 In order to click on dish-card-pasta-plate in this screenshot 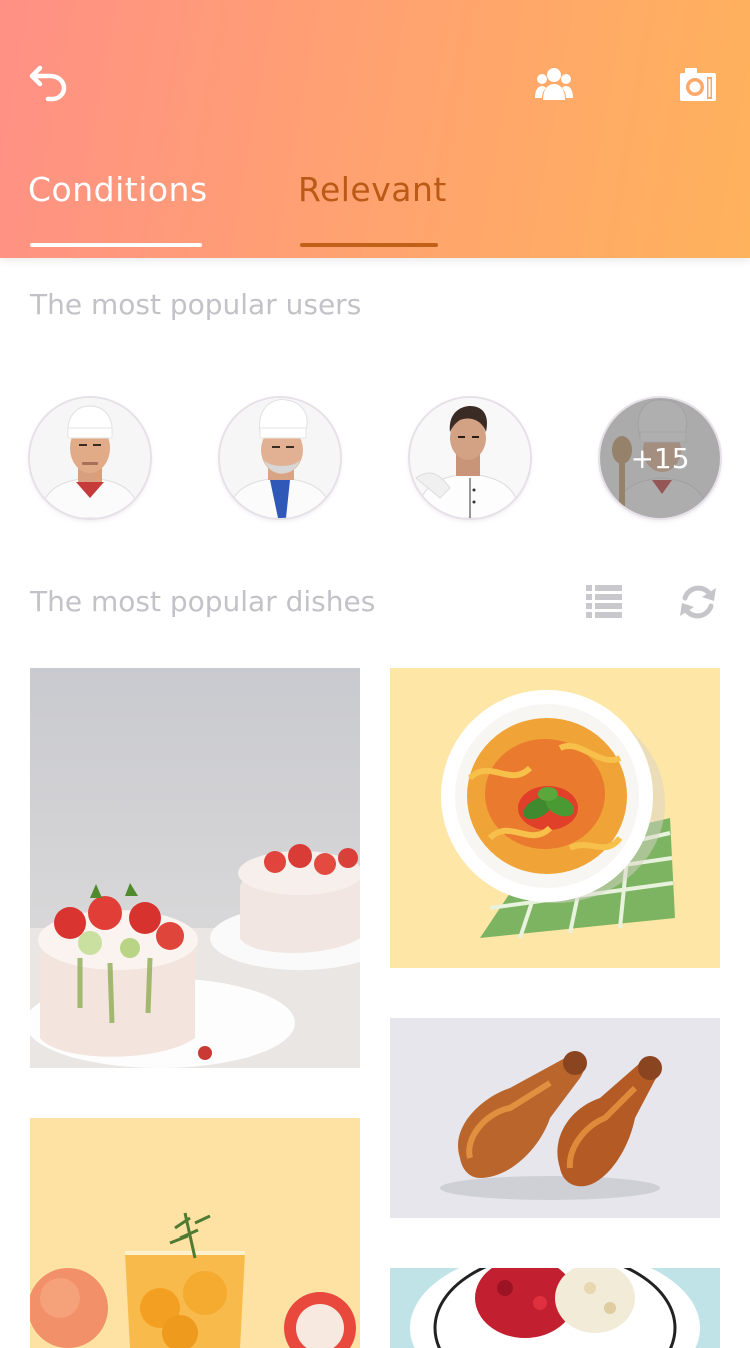, I will do `click(555, 818)`.